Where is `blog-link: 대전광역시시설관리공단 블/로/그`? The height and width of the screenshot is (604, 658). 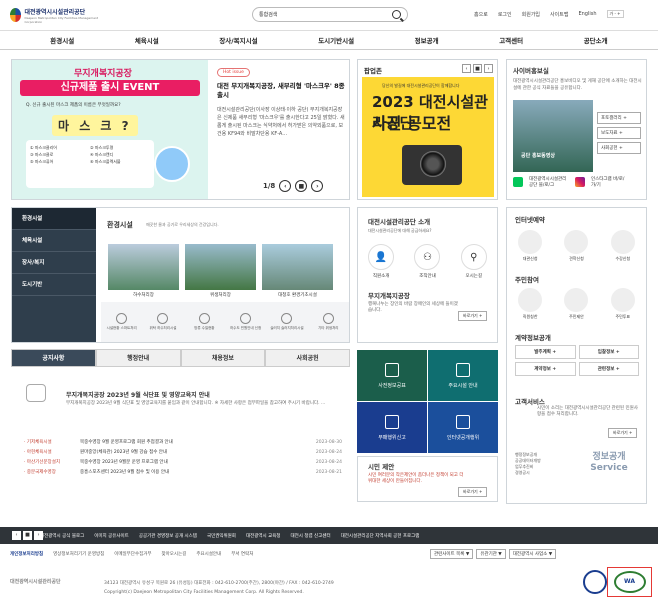
blog-link: 대전광역시시설관리공단 블/로/그 is located at coordinates (549, 182).